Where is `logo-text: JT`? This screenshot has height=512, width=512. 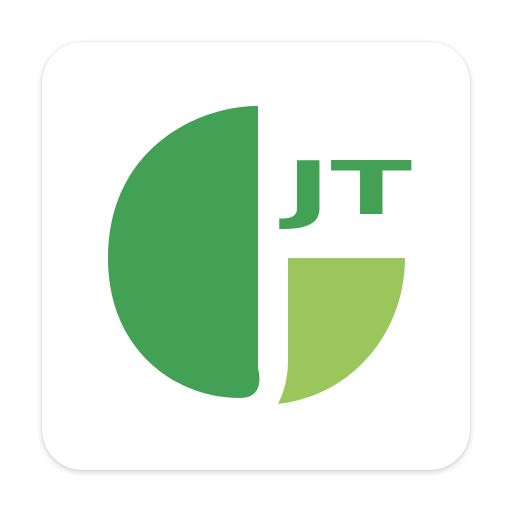
logo-text: JT is located at coordinates (345, 189).